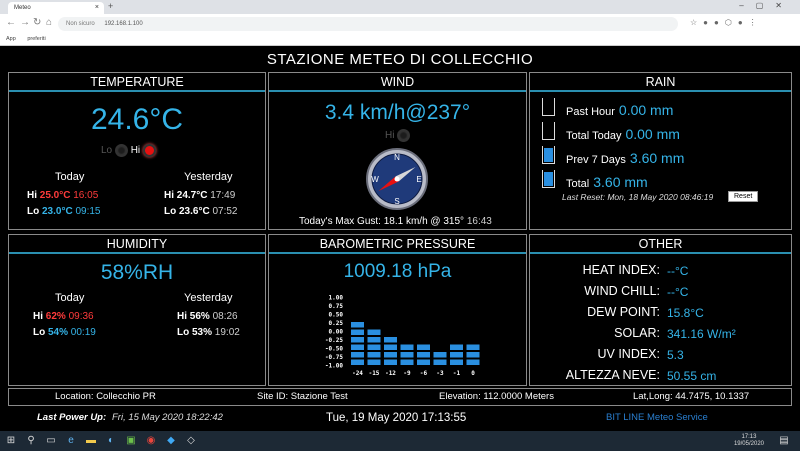 The image size is (800, 451). What do you see at coordinates (31, 441) in the screenshot?
I see `search-icon: ⚲` at bounding box center [31, 441].